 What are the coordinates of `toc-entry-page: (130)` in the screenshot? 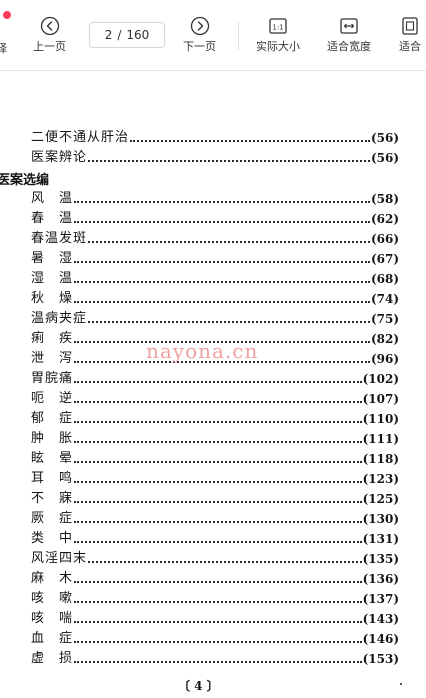 It's located at (380, 519).